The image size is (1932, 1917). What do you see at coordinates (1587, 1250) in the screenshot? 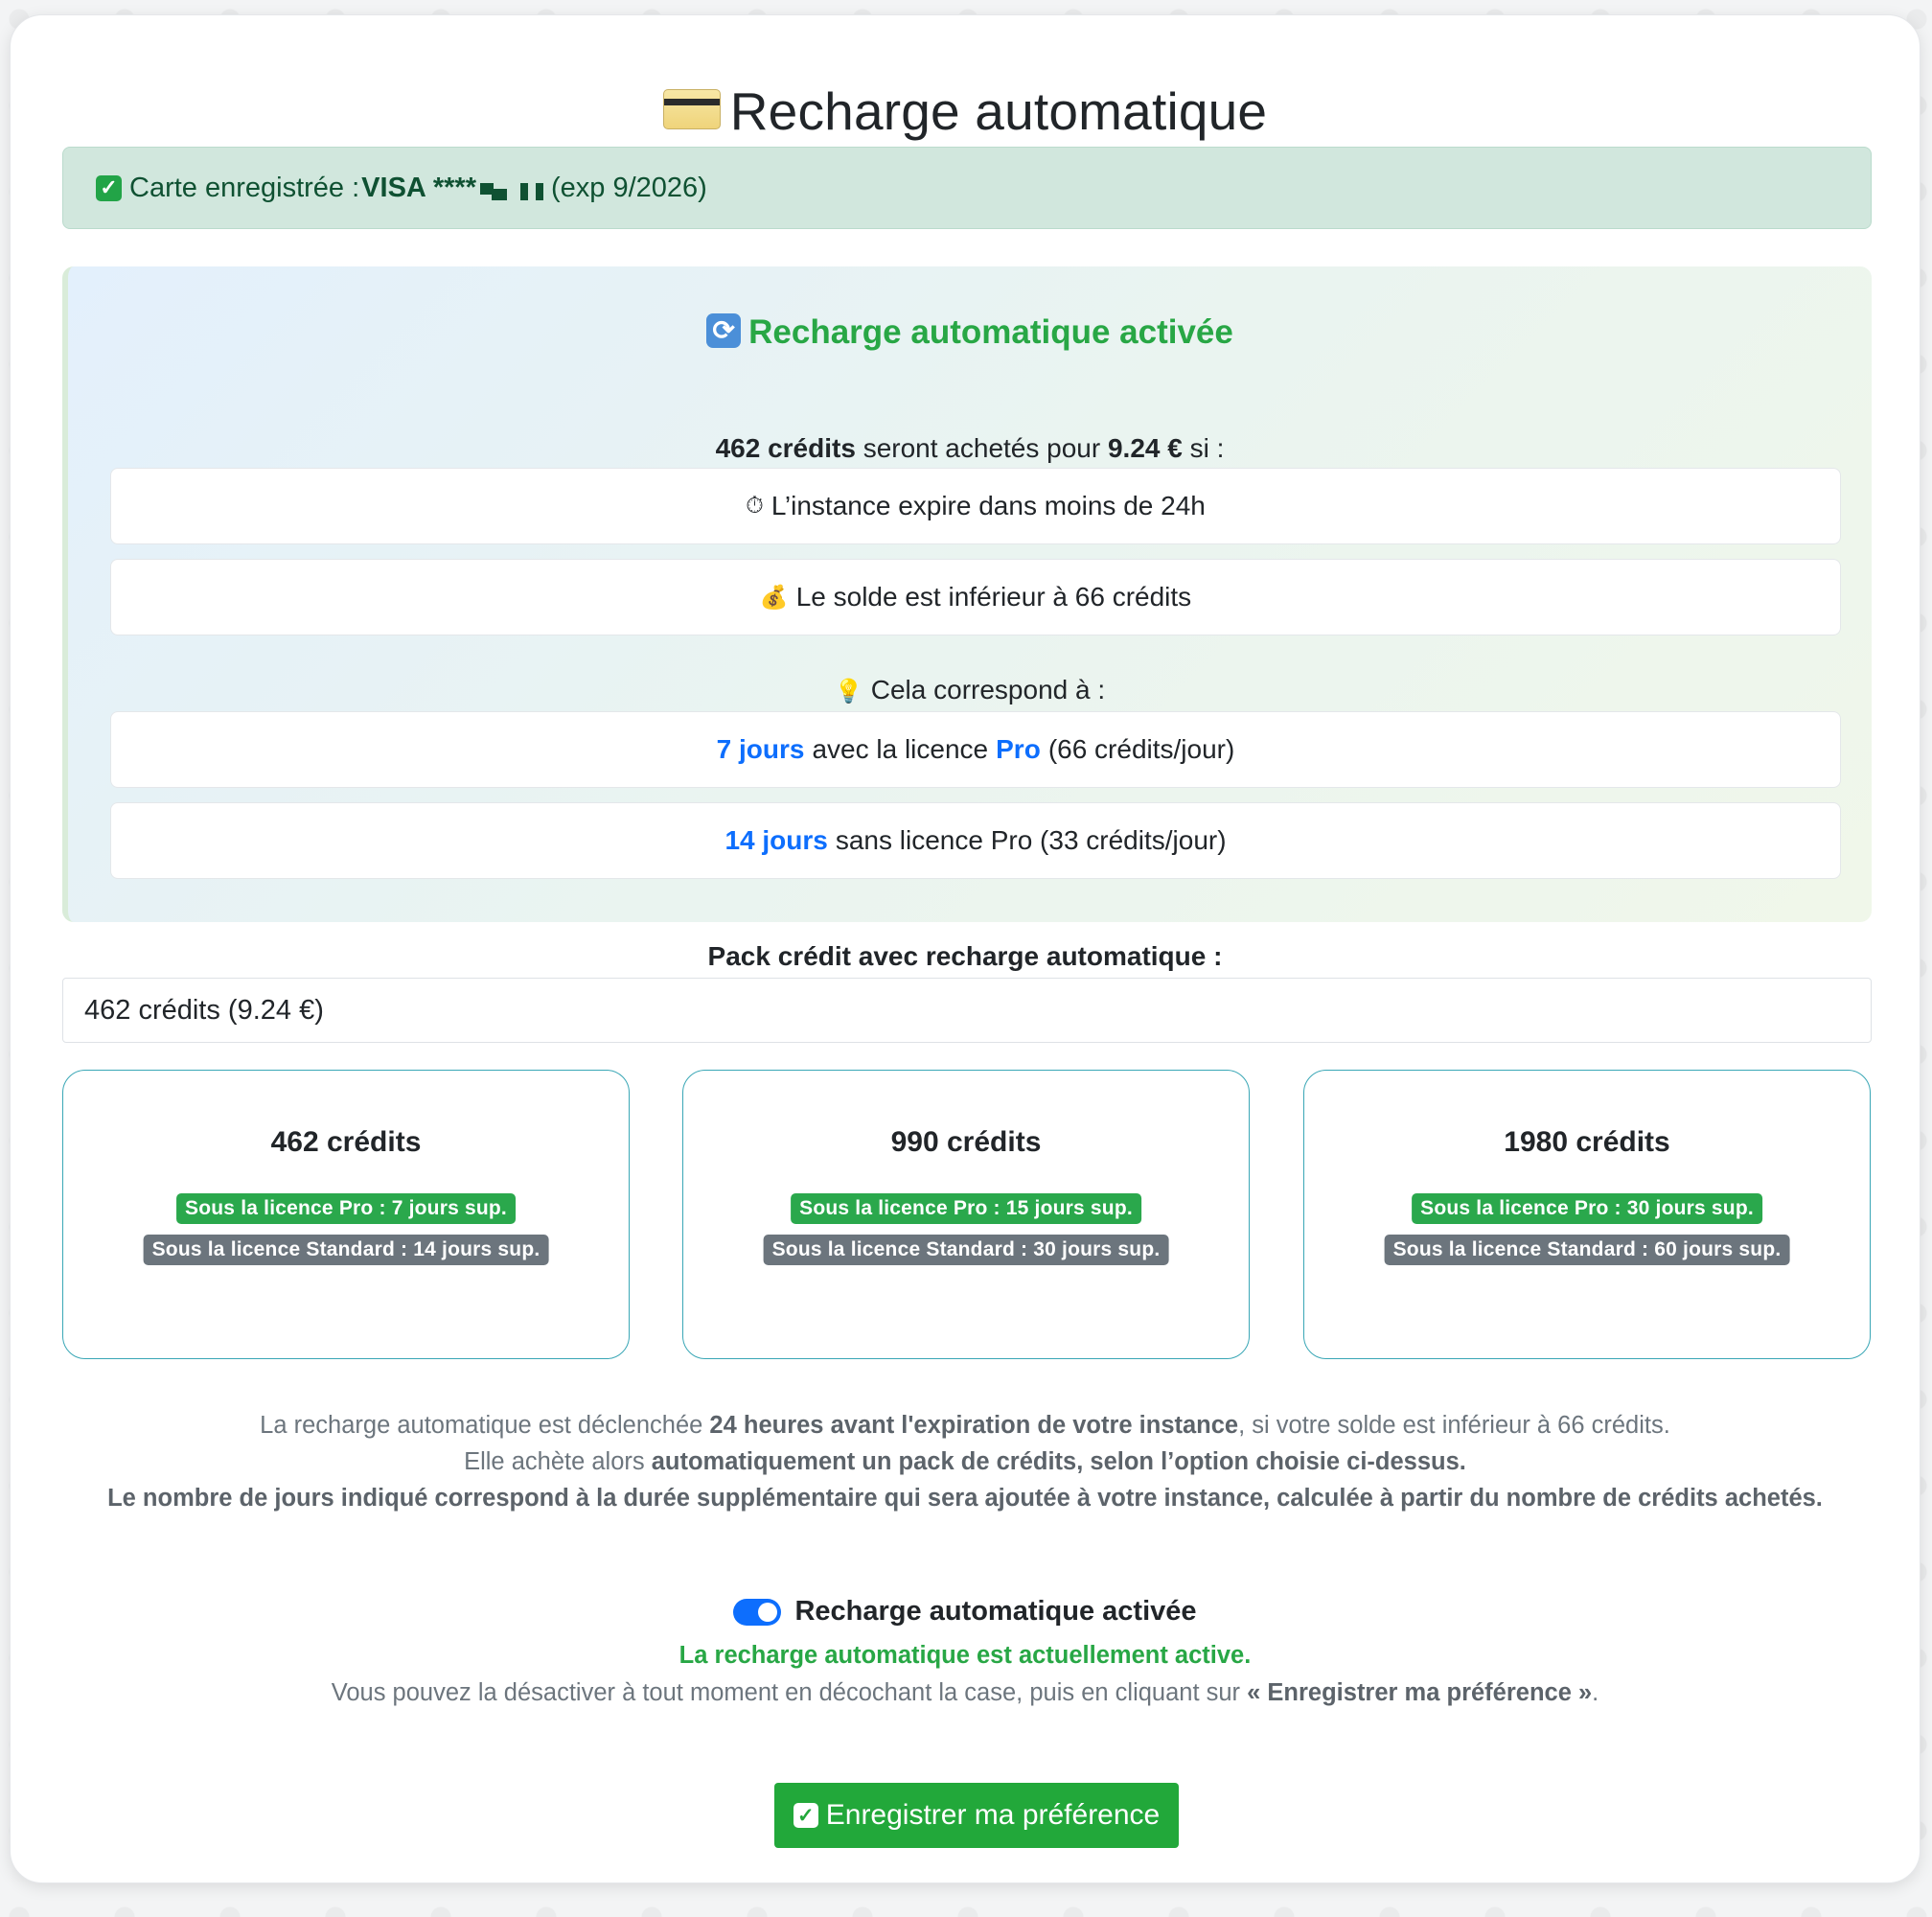
I see `standard-badge: Sous la licence Standard : 60 jours sup.` at bounding box center [1587, 1250].